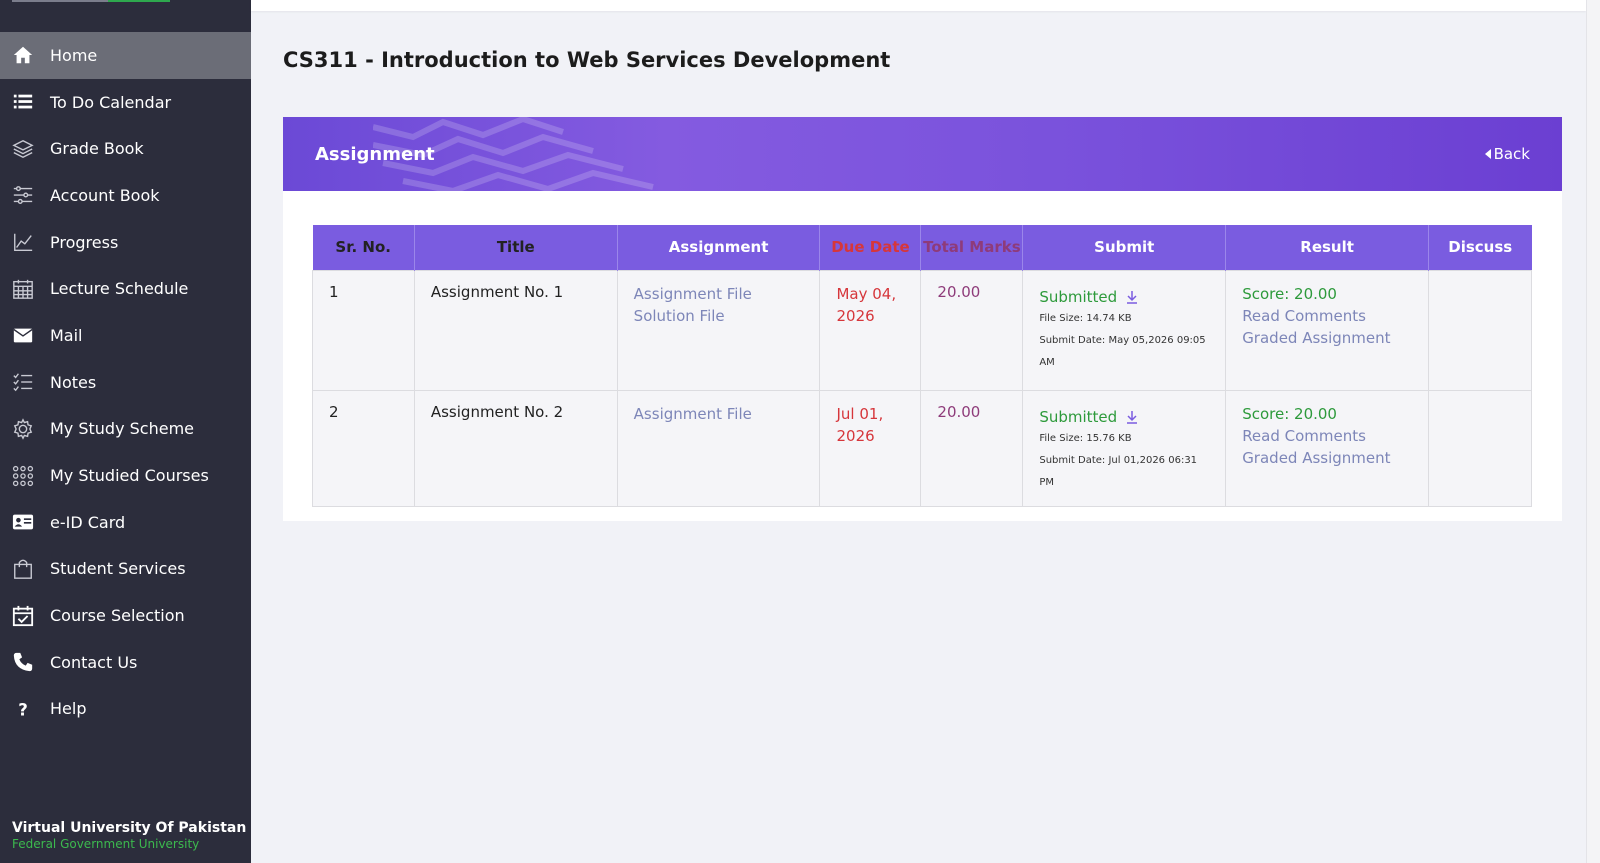 The width and height of the screenshot is (1600, 863). Describe the element at coordinates (97, 149) in the screenshot. I see `sidebar-item-label: Grade Book` at that location.